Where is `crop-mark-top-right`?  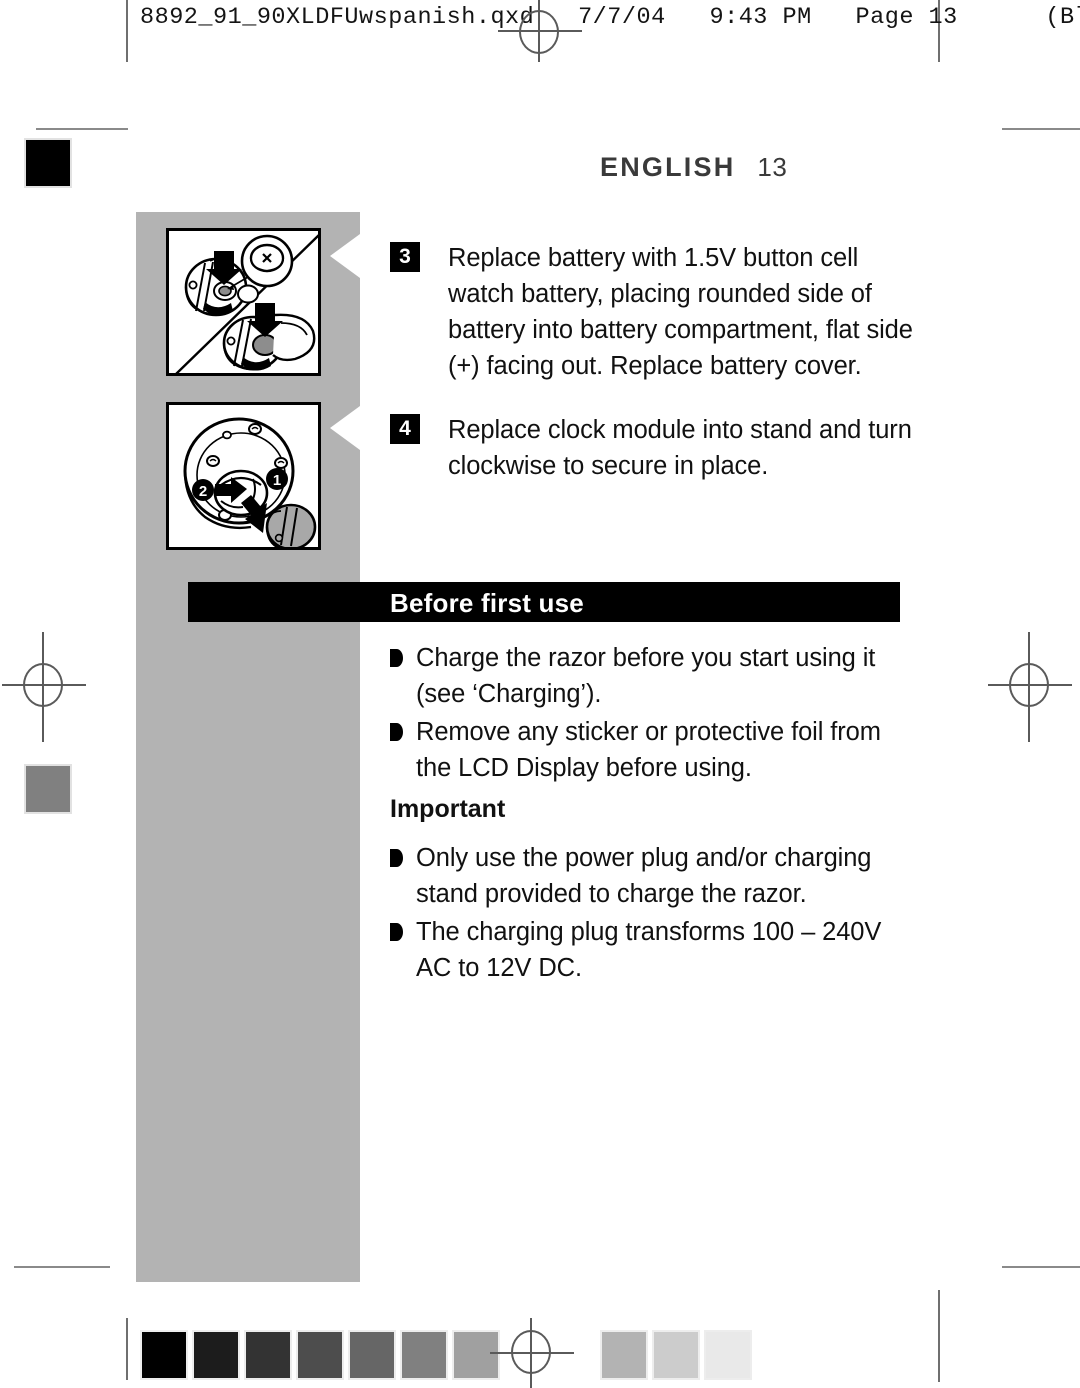
crop-mark-top-right is located at coordinates (1041, 129).